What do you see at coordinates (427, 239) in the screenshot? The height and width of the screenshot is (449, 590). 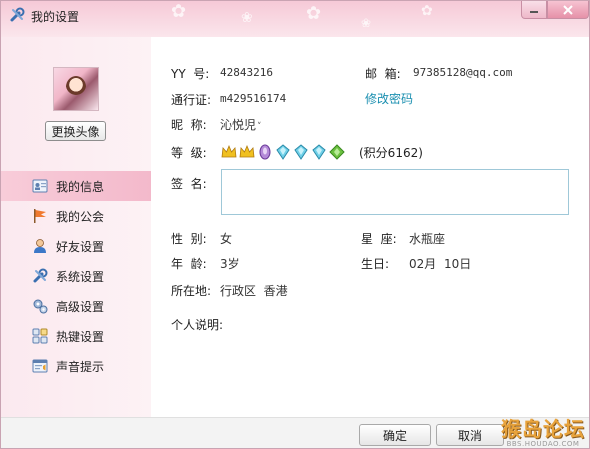 I see `constellation-value: 水瓶座` at bounding box center [427, 239].